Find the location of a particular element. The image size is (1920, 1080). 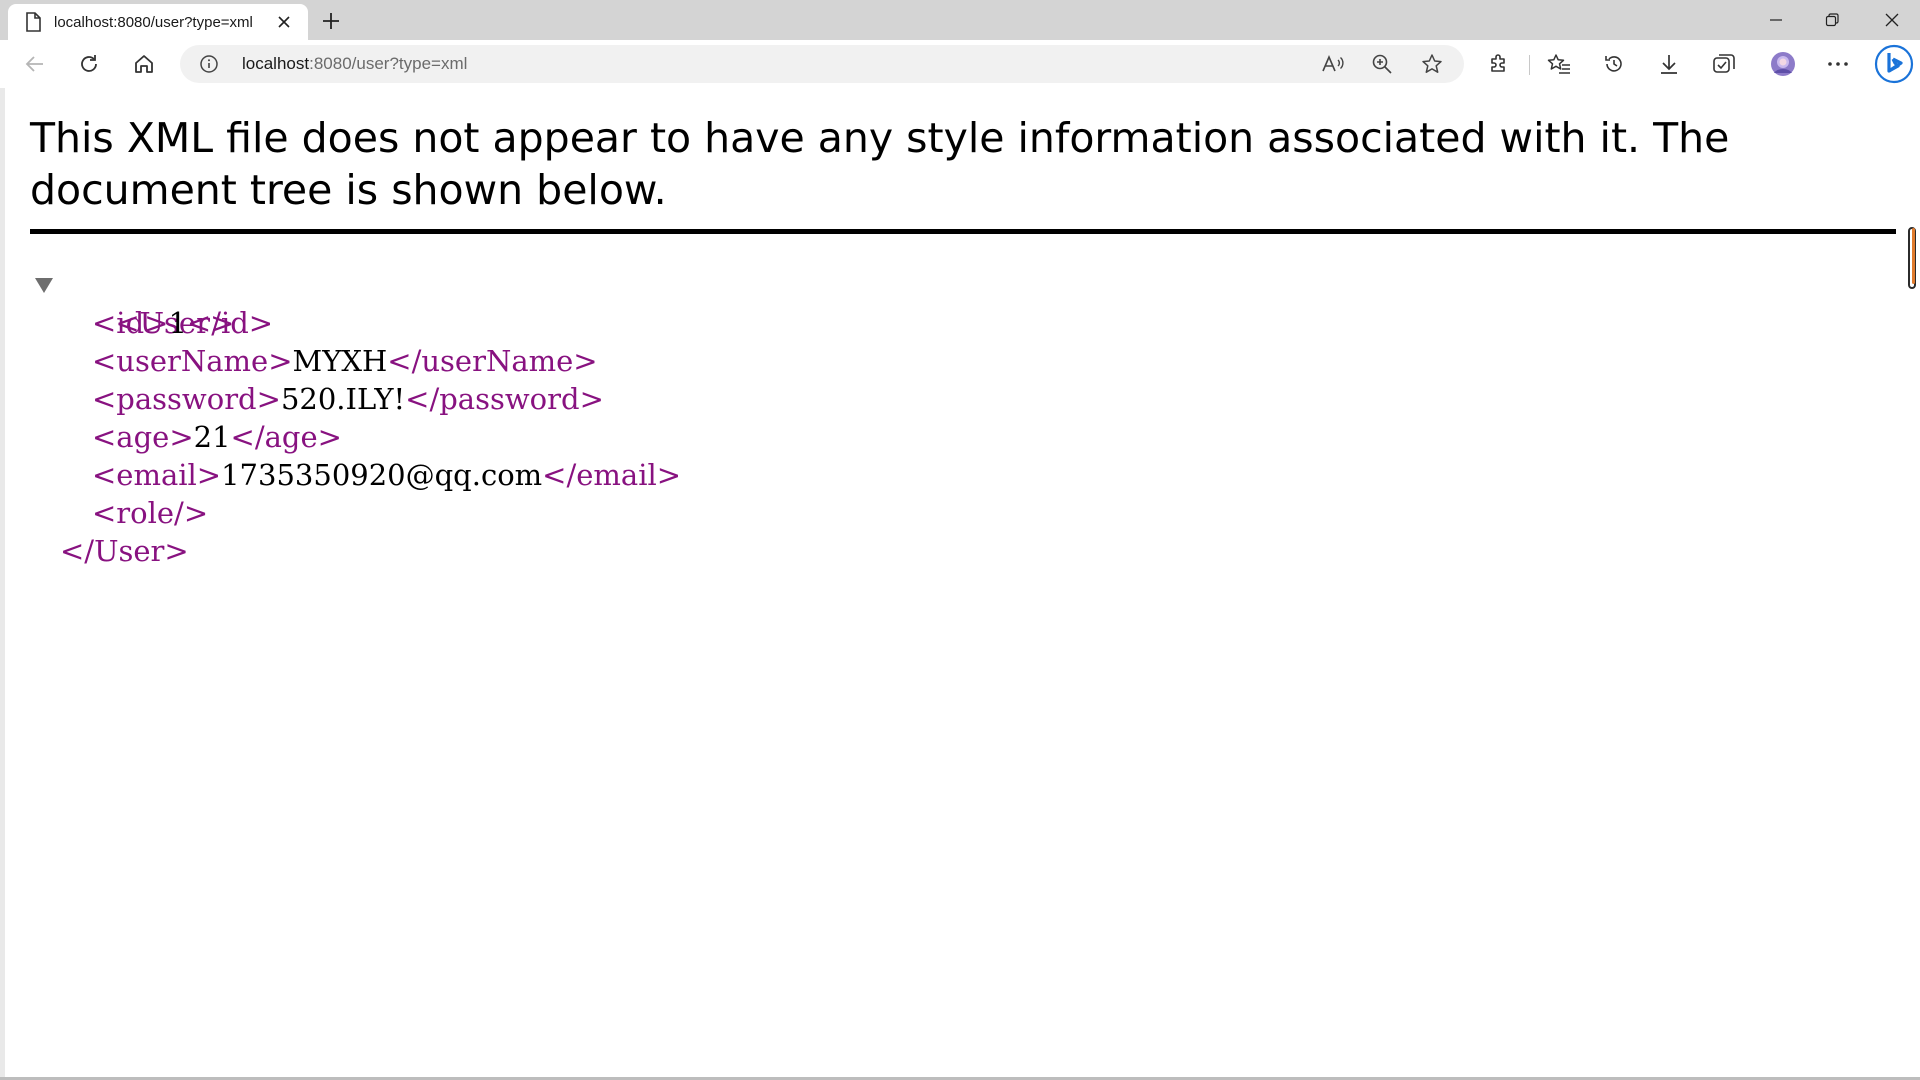

xml-tag: </id> is located at coordinates (230, 323).